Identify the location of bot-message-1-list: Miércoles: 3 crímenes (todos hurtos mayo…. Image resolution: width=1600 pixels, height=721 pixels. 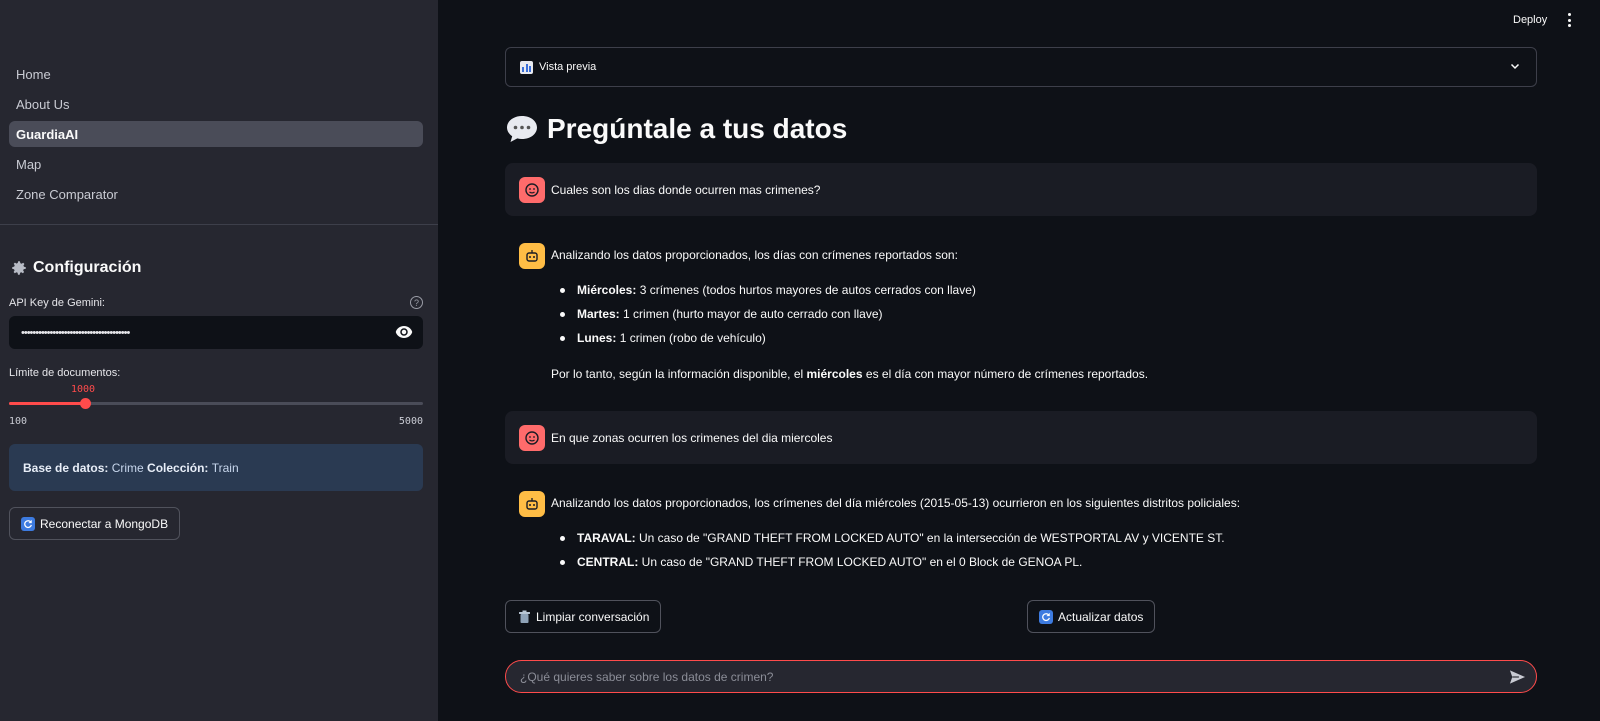
(768, 314).